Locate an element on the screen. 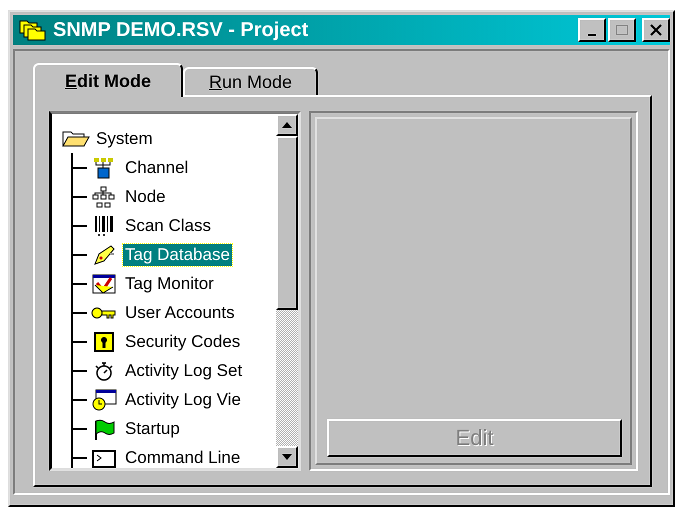  tab: Run Mode is located at coordinates (250, 81).